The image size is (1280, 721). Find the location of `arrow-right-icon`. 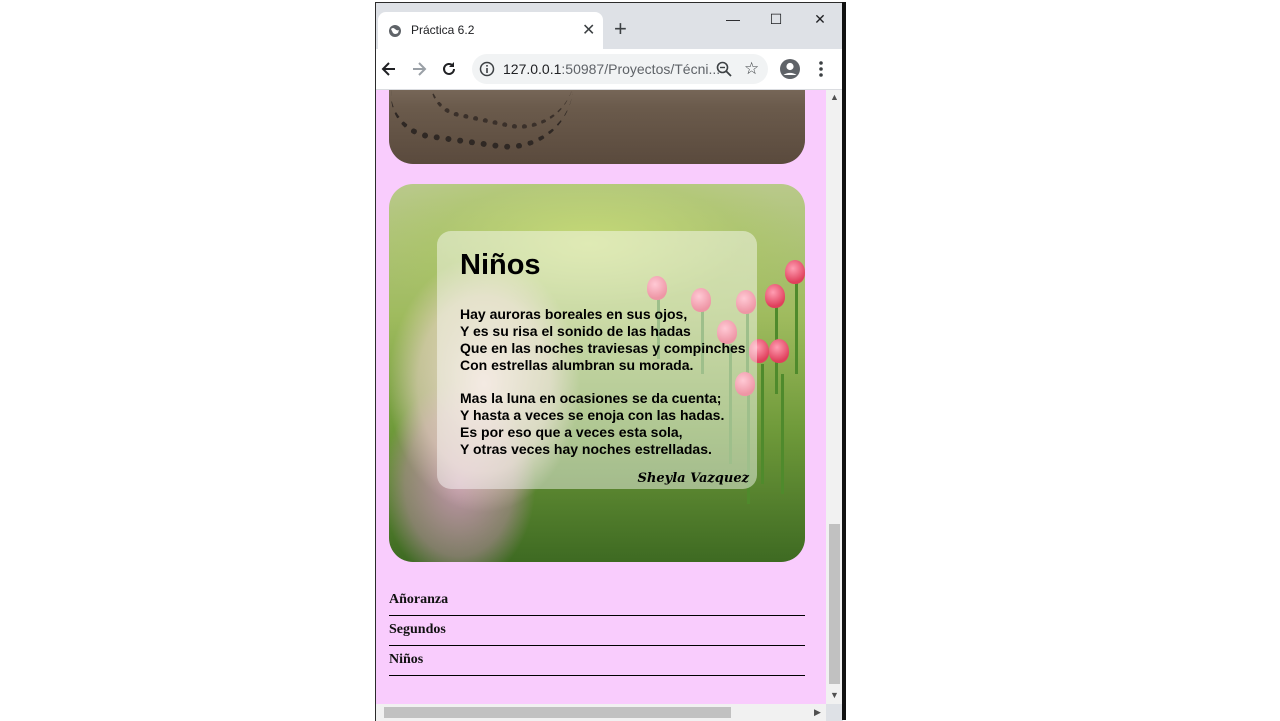

arrow-right-icon is located at coordinates (420, 69).